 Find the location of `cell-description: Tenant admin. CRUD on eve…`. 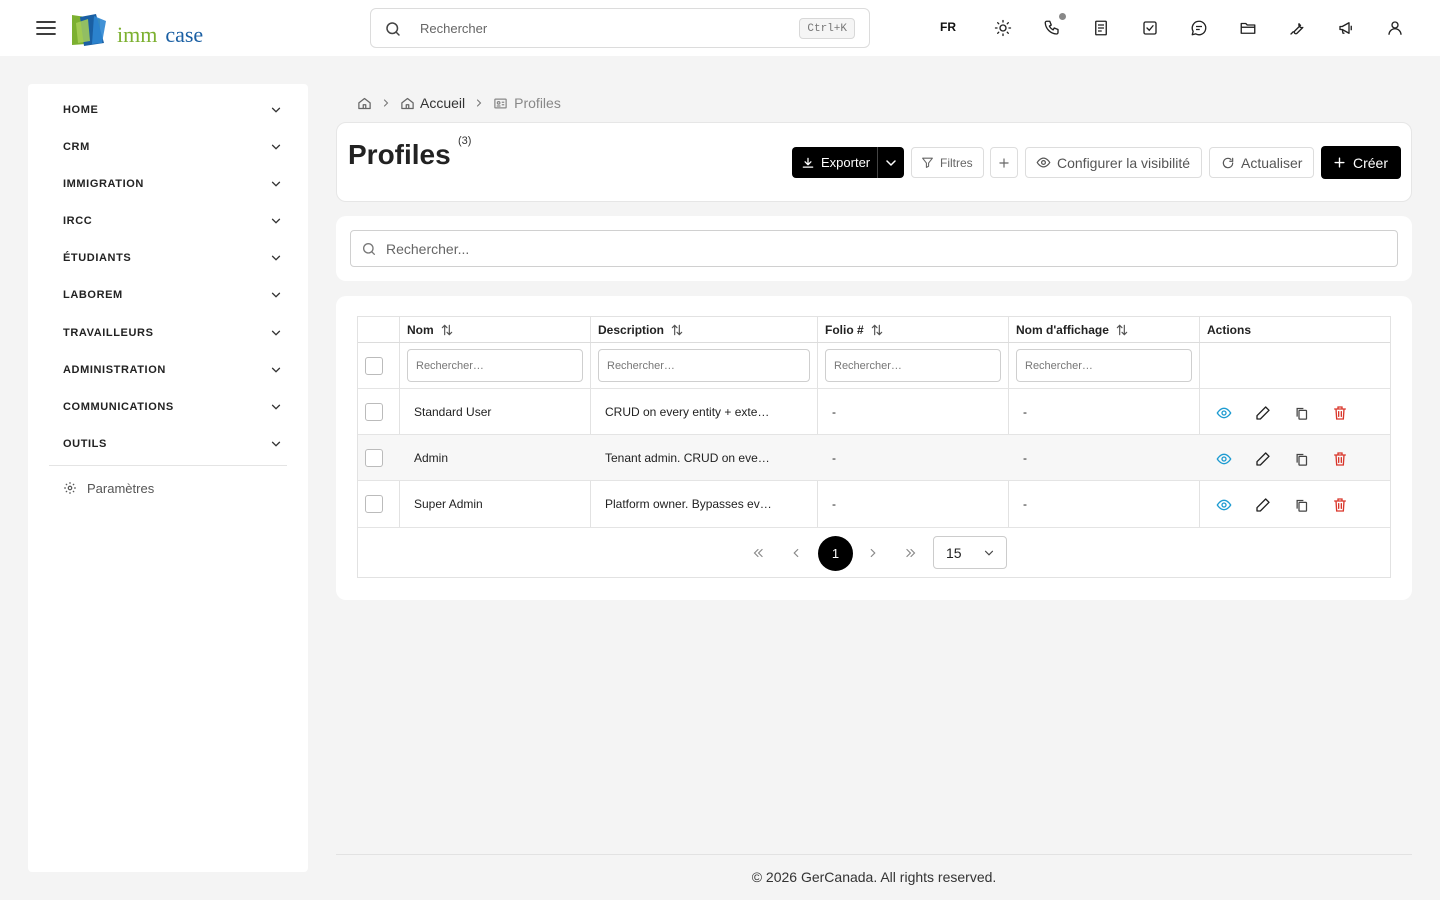

cell-description: Tenant admin. CRUD on eve… is located at coordinates (687, 458).